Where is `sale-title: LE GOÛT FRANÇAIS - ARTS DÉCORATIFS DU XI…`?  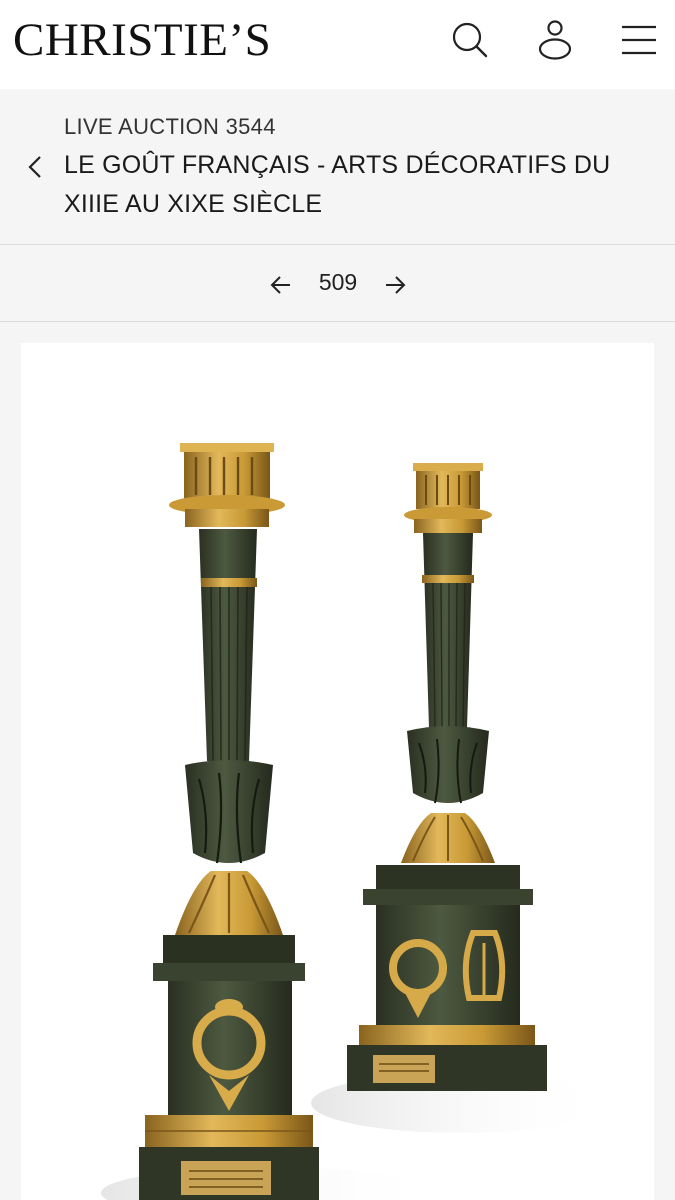 sale-title: LE GOÛT FRANÇAIS - ARTS DÉCORATIFS DU XI… is located at coordinates (359, 185).